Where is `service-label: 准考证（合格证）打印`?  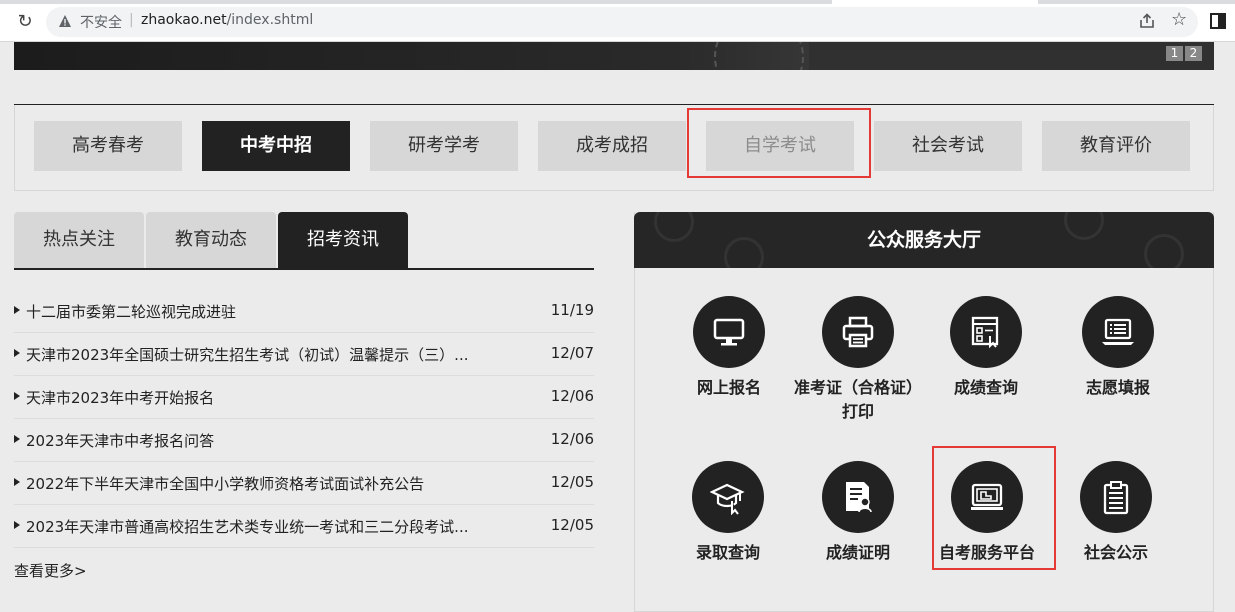 service-label: 准考证（合格证）打印 is located at coordinates (858, 400).